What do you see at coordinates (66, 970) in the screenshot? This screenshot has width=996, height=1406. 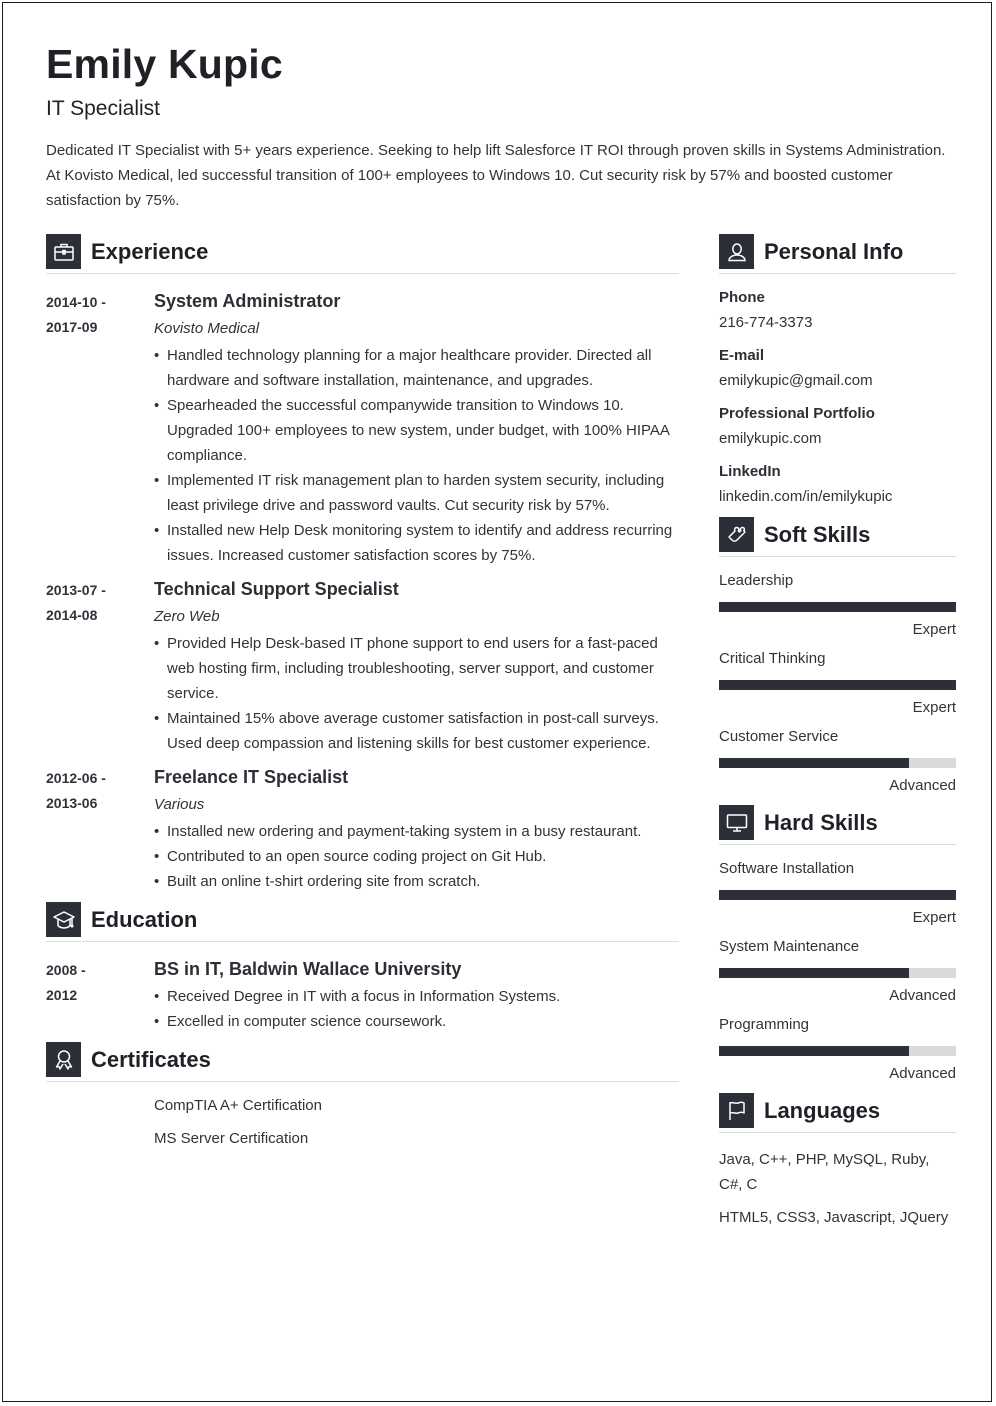 I see `date-start: 2008 -` at bounding box center [66, 970].